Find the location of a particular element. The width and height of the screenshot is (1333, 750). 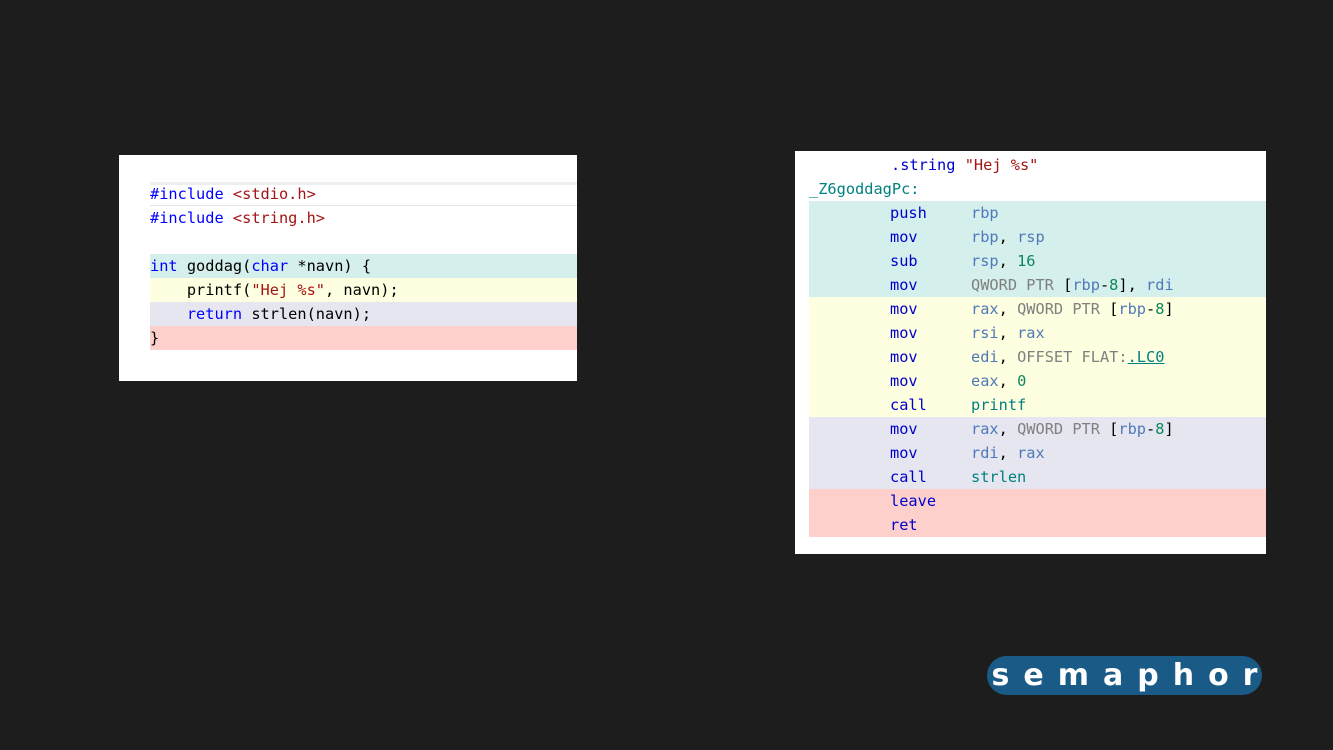

params: *navn) { is located at coordinates (330, 266).